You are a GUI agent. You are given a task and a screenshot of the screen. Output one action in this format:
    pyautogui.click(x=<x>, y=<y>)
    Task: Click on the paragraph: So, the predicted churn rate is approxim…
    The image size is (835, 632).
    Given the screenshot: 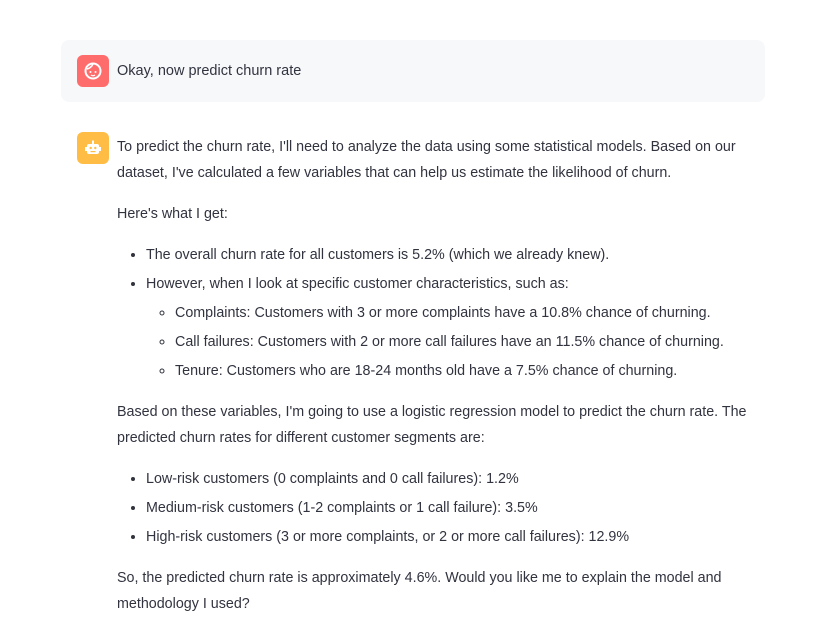 What is the action you would take?
    pyautogui.click(x=419, y=591)
    